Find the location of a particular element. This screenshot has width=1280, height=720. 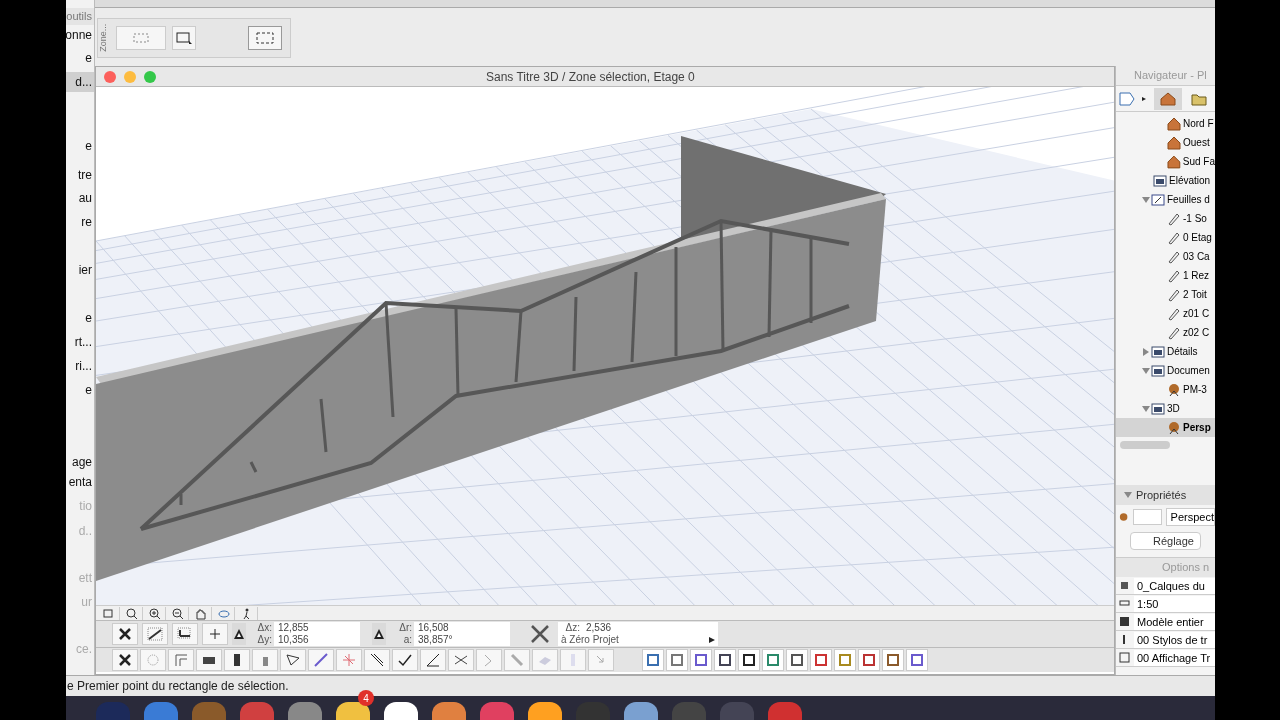

option-field: 1:50 is located at coordinates (1174, 603).